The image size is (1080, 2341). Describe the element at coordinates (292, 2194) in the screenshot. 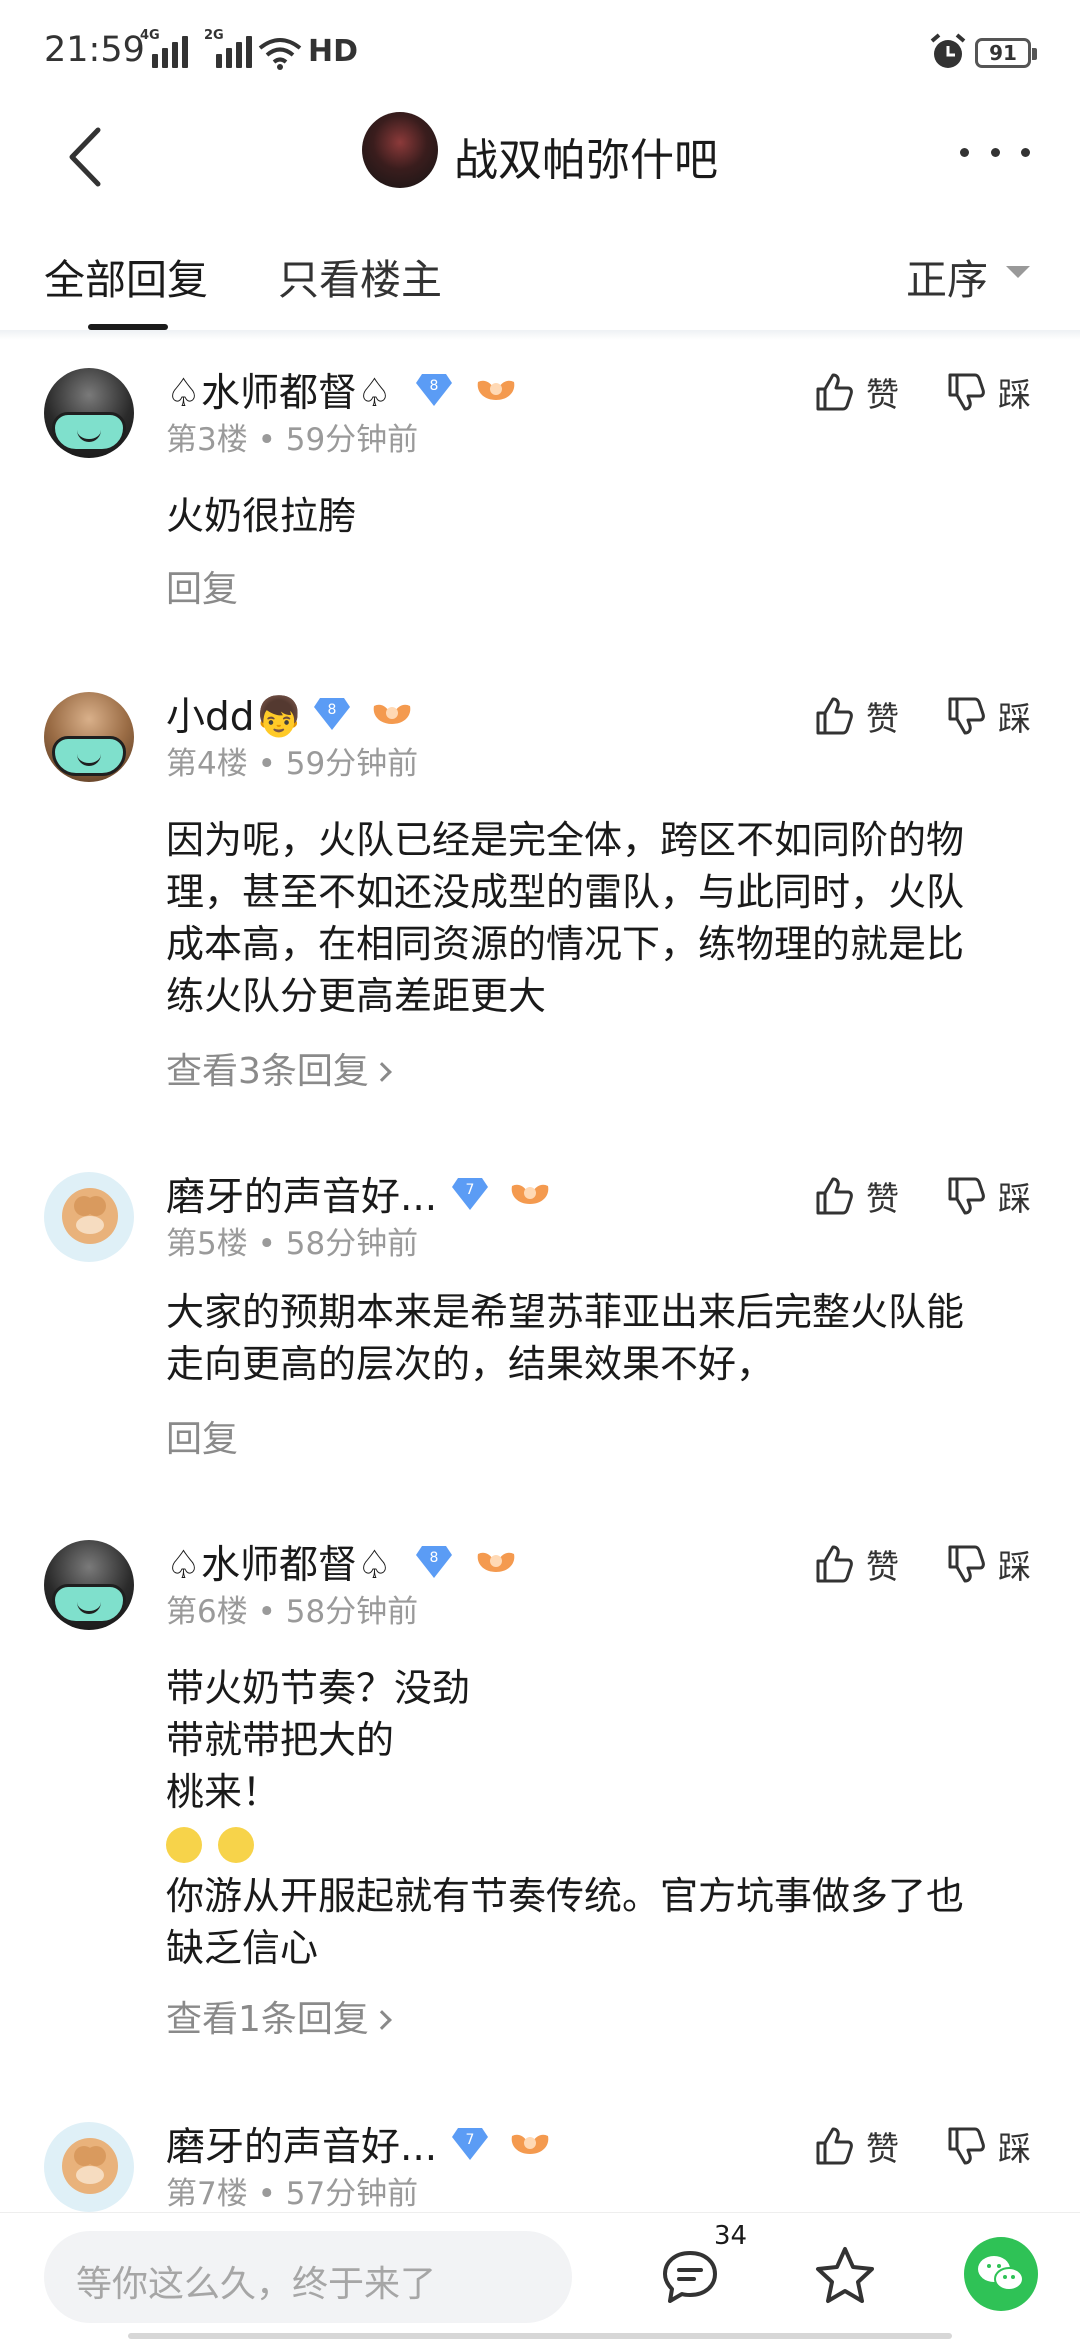

I see `post-meta: 第7楼 • 57分钟前` at that location.